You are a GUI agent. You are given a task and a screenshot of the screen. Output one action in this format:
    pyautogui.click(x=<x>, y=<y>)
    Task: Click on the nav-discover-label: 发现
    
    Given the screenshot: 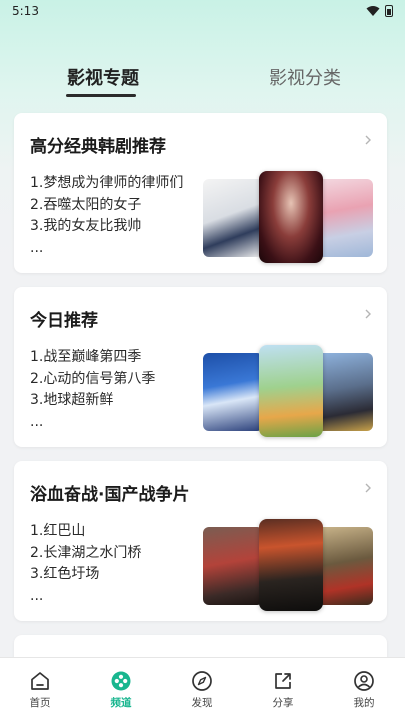 What is the action you would take?
    pyautogui.click(x=202, y=703)
    